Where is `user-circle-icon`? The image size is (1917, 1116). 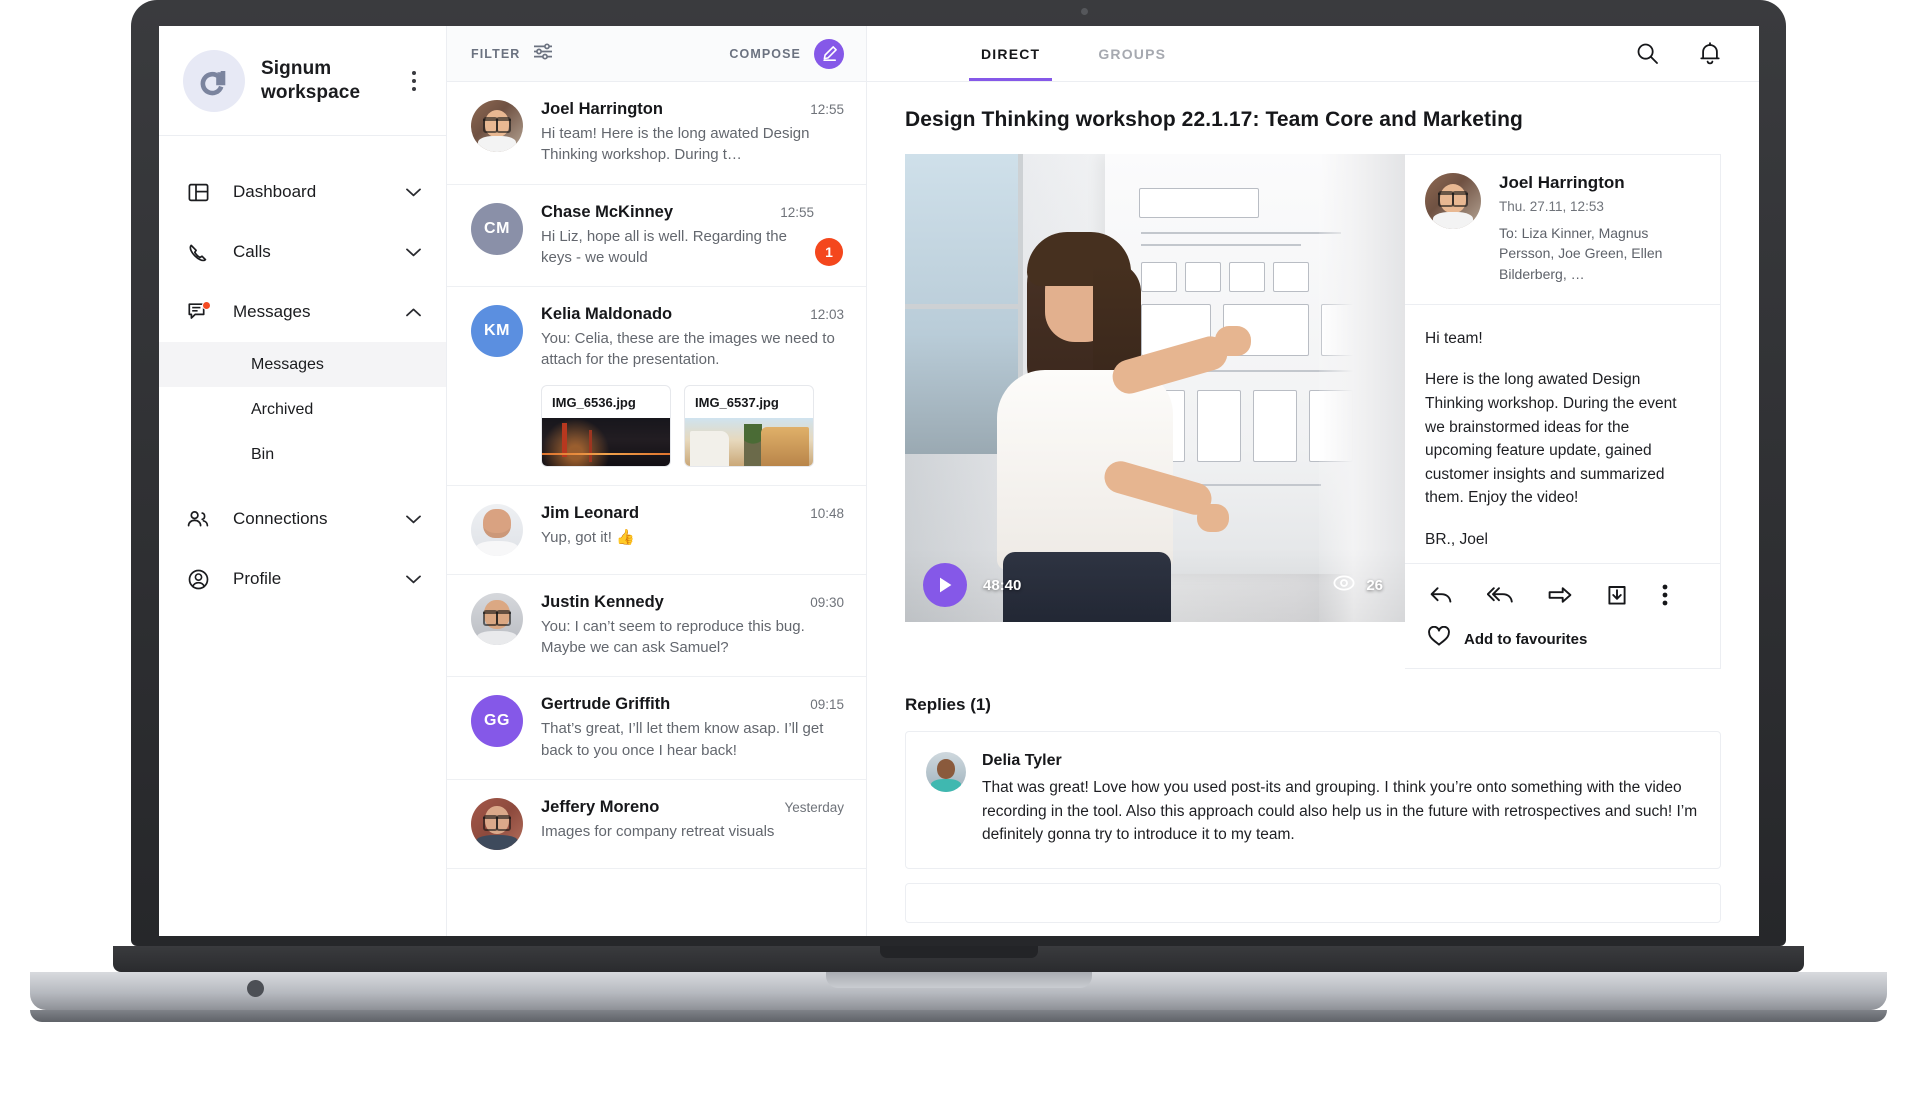
user-circle-icon is located at coordinates (198, 579).